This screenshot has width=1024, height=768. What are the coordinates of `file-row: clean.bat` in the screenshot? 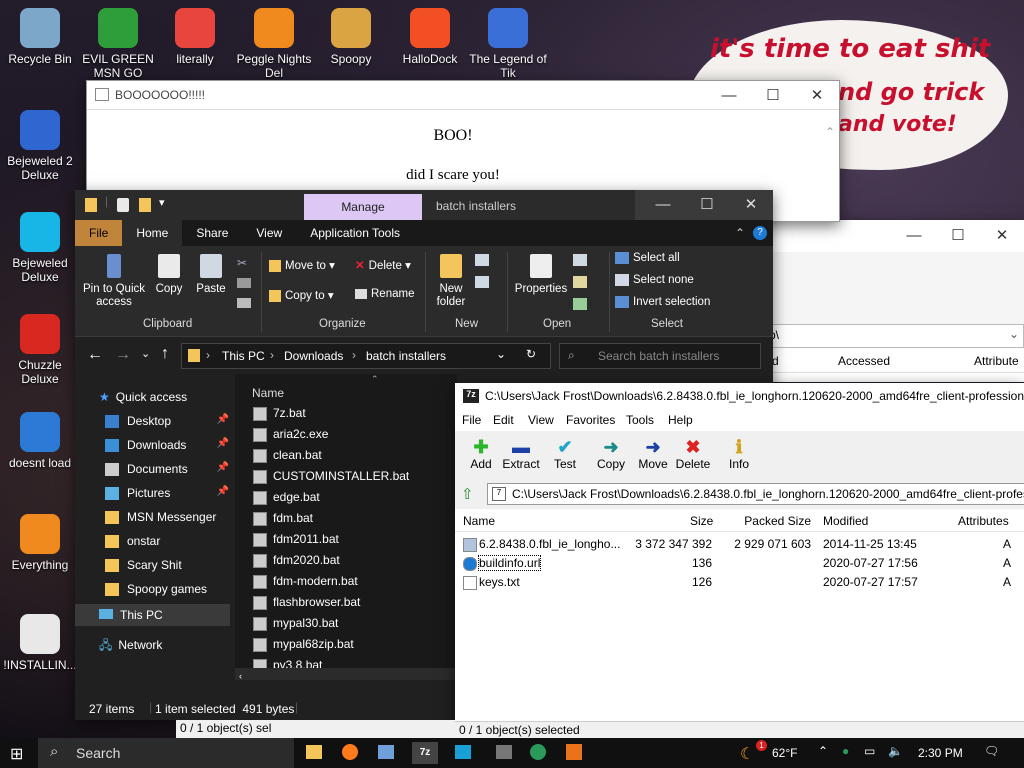 It's located at (287, 455).